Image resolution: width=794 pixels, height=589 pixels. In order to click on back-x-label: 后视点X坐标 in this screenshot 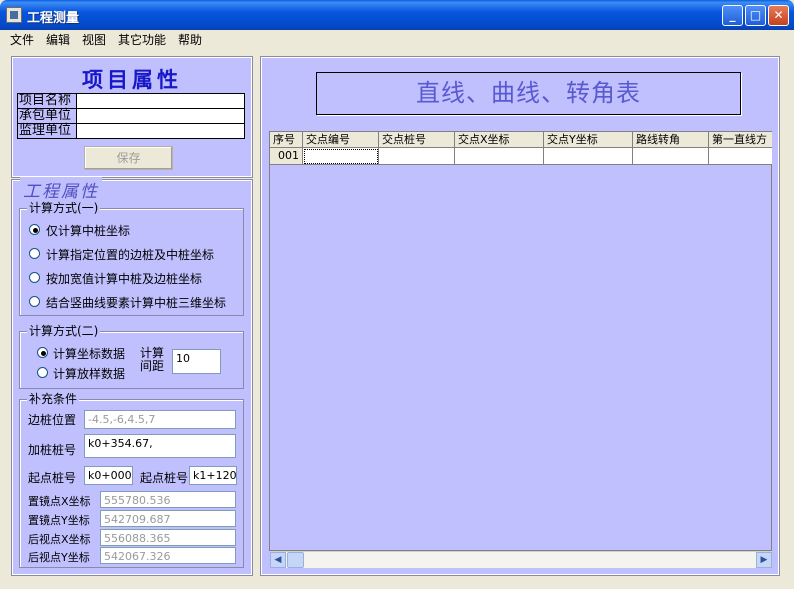, I will do `click(59, 539)`.